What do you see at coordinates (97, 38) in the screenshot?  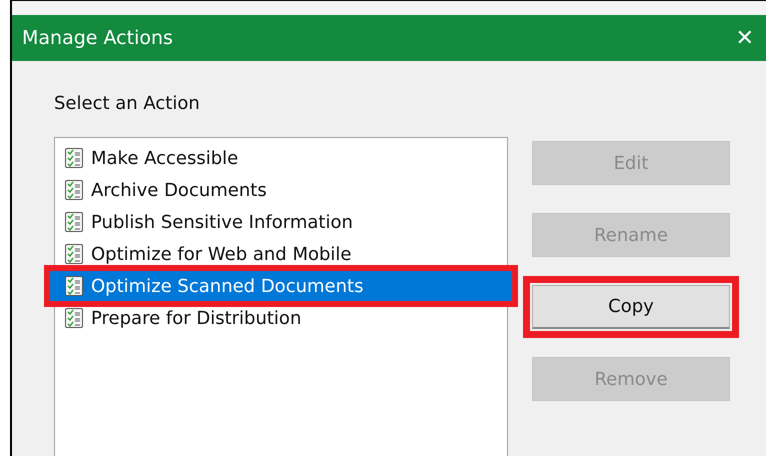 I see `window-title: Manage Actions` at bounding box center [97, 38].